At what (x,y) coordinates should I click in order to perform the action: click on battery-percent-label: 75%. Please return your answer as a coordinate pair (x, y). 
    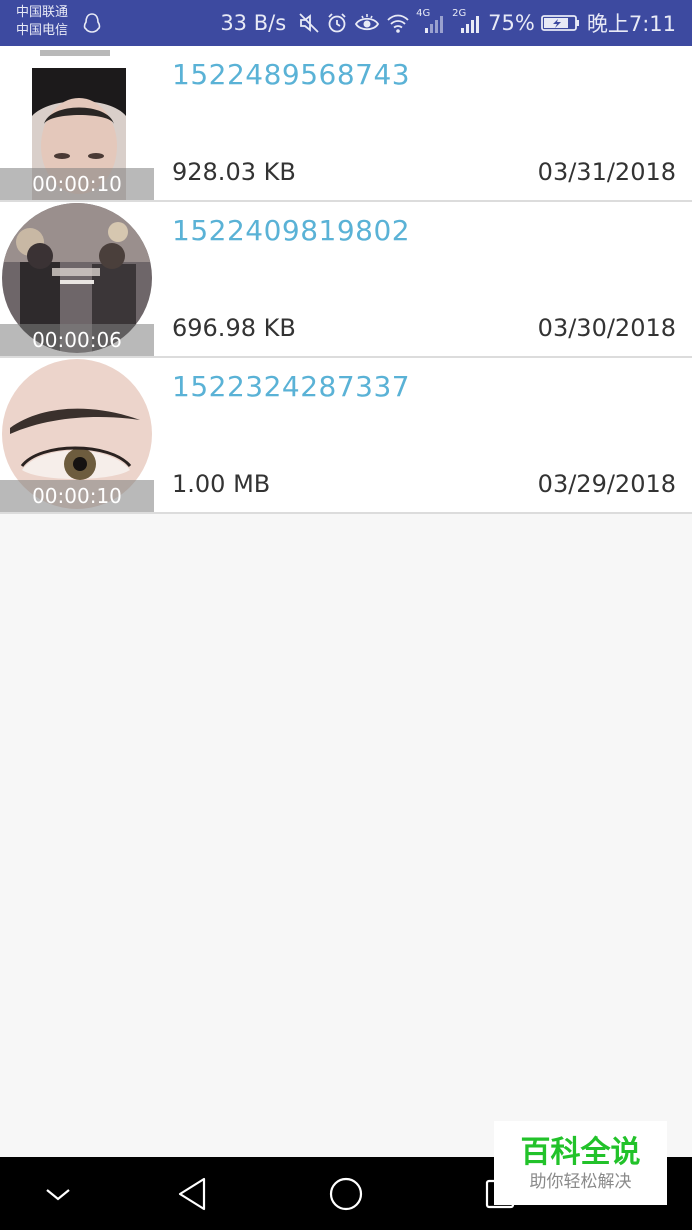
    Looking at the image, I should click on (511, 23).